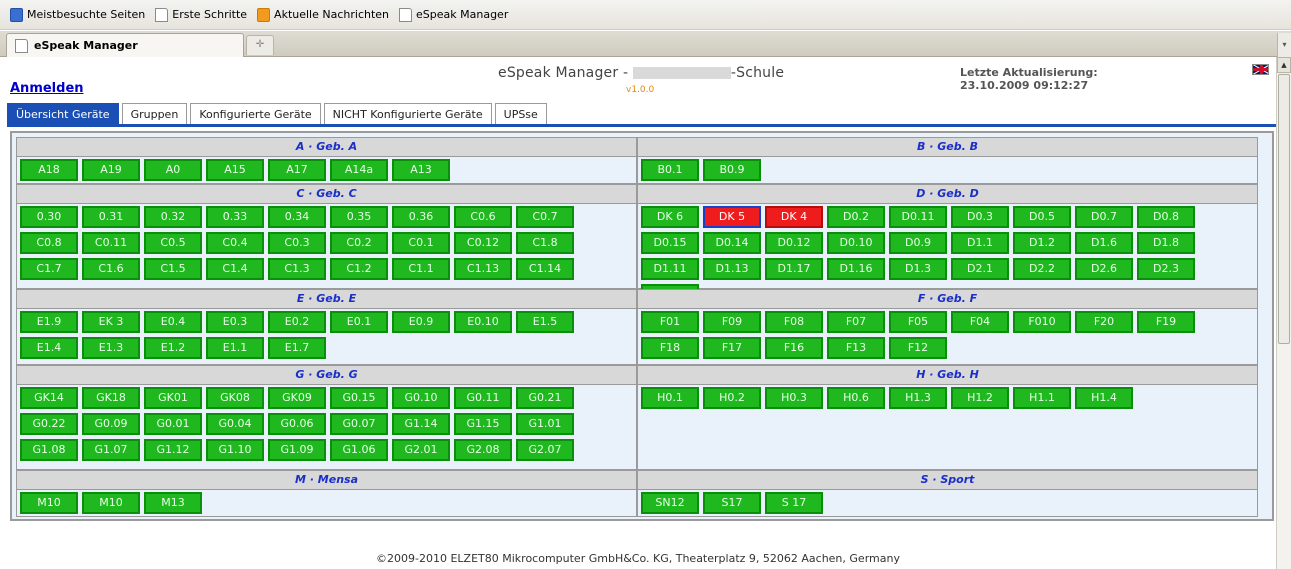 The image size is (1291, 569). I want to click on device-button: EK 3, so click(111, 322).